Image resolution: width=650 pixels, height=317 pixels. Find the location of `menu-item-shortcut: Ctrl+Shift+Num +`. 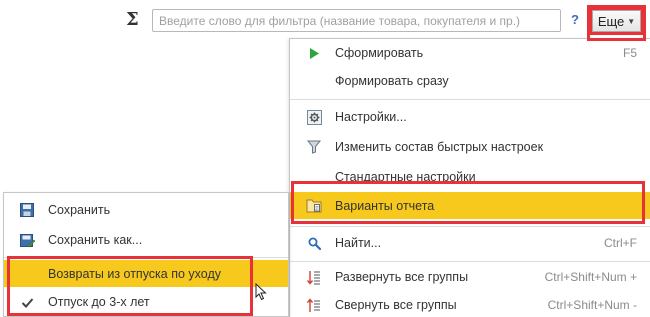

menu-item-shortcut: Ctrl+Shift+Num + is located at coordinates (590, 277).